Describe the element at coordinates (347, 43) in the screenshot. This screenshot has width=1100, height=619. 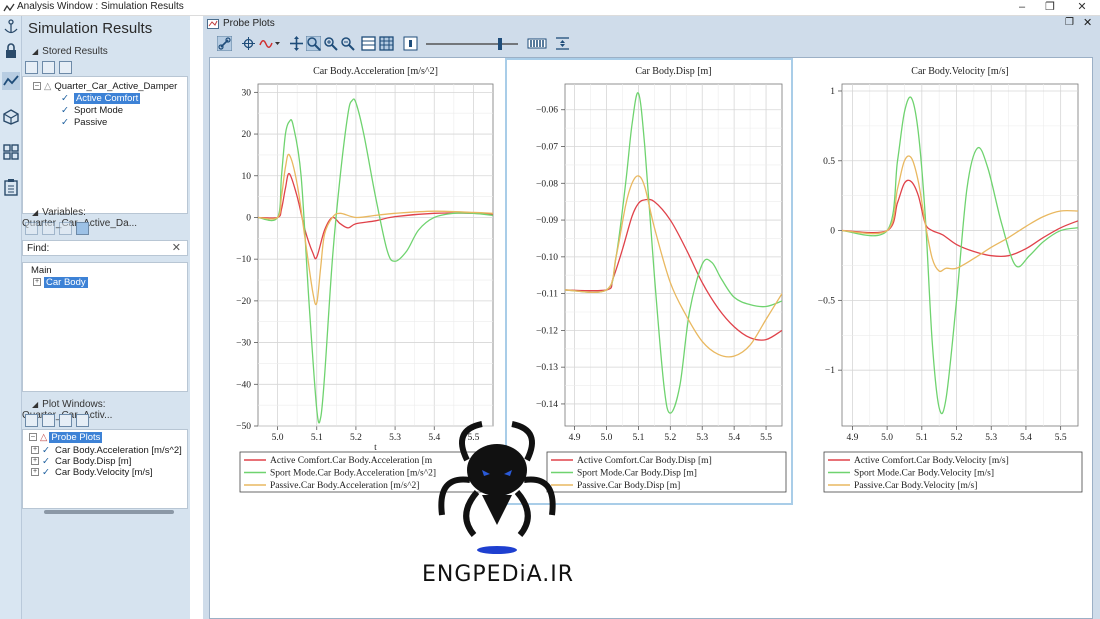
I see `zoom-out-icon` at that location.